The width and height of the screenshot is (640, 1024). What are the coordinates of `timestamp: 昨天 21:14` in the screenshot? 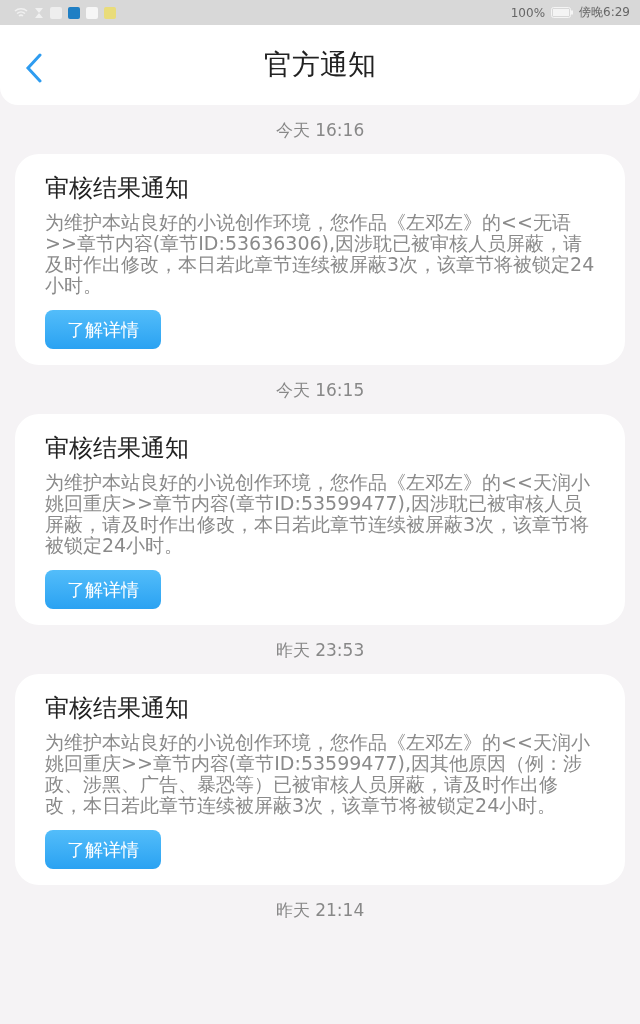 It's located at (320, 910).